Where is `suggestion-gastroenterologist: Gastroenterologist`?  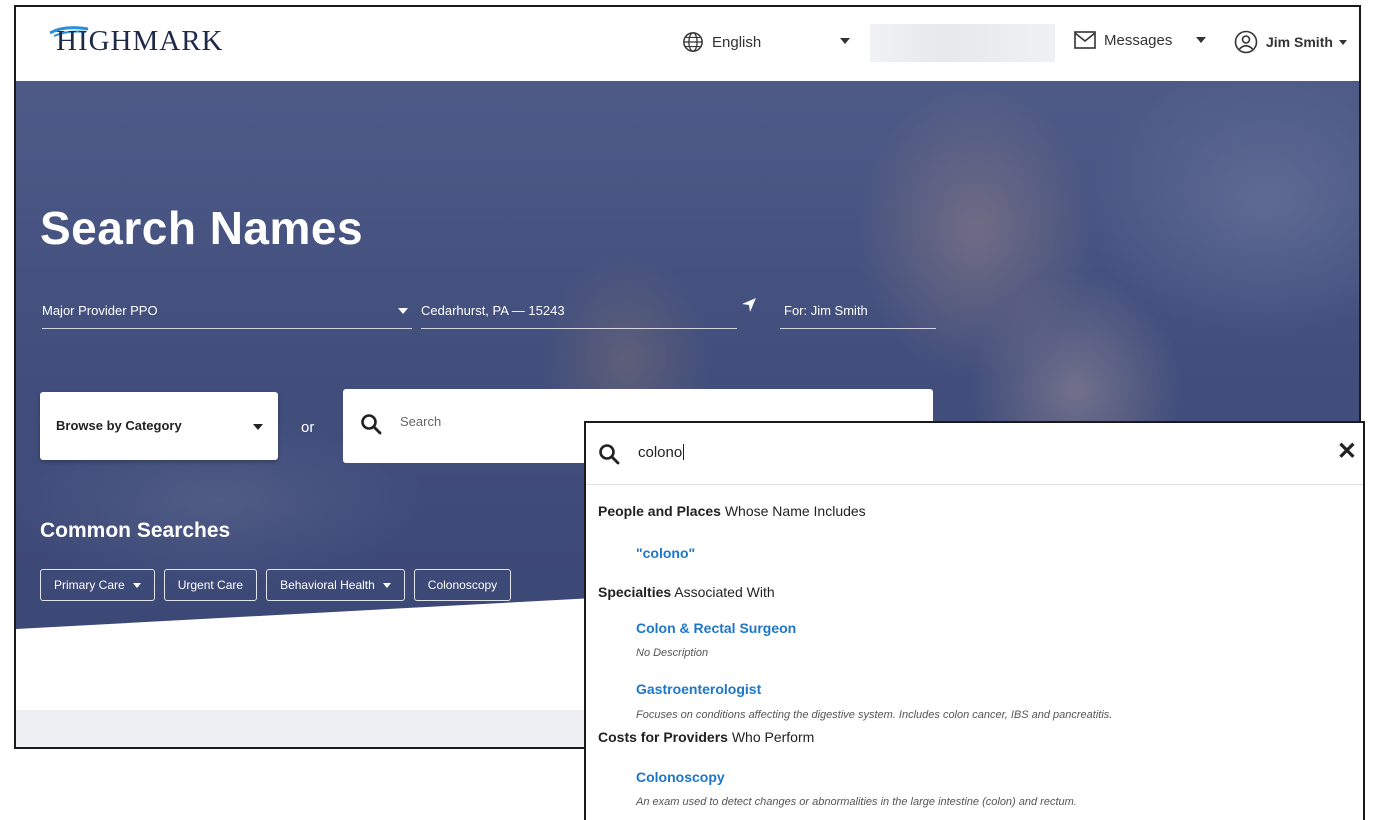 suggestion-gastroenterologist: Gastroenterologist is located at coordinates (698, 689).